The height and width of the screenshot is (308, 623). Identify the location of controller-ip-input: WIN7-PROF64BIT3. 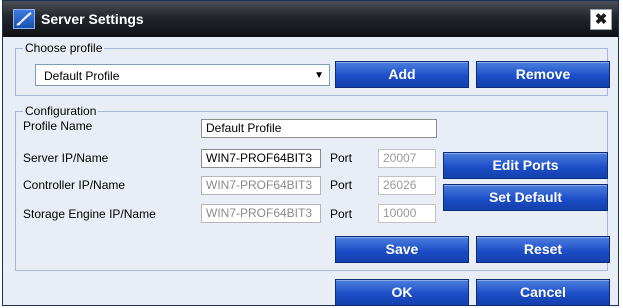
(261, 185).